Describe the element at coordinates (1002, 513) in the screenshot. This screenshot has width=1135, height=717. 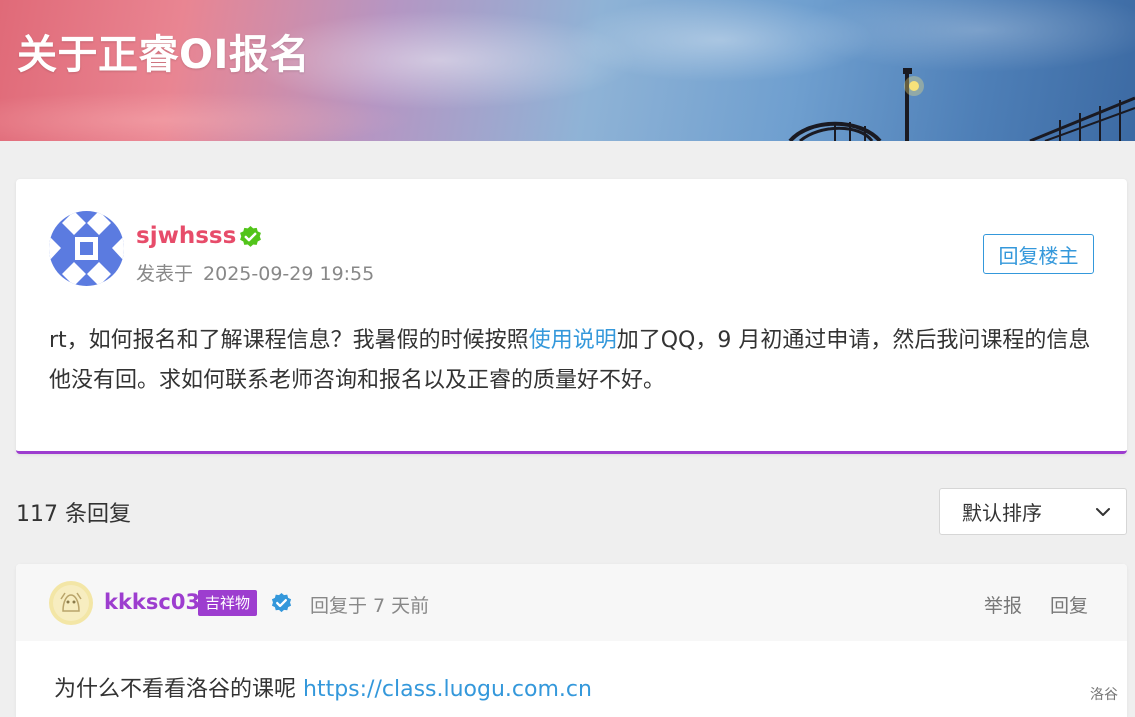
I see `sort-selected-value: 默认排序` at that location.